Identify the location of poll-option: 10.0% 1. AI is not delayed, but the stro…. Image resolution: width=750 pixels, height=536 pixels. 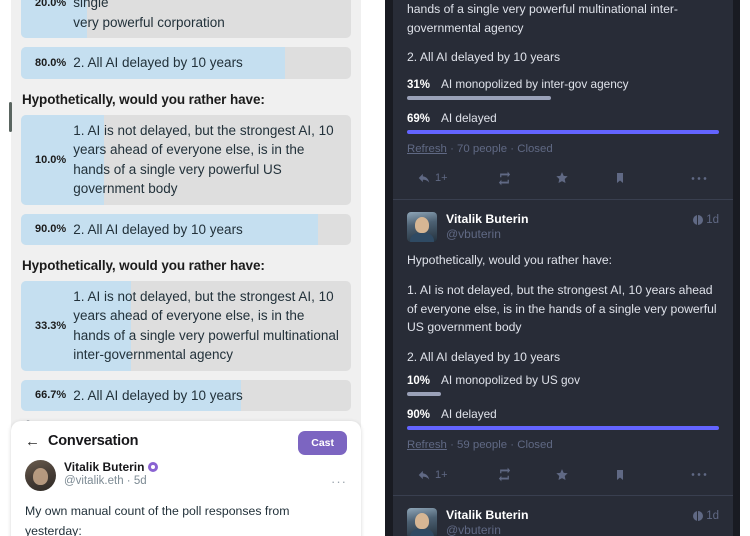
(186, 159).